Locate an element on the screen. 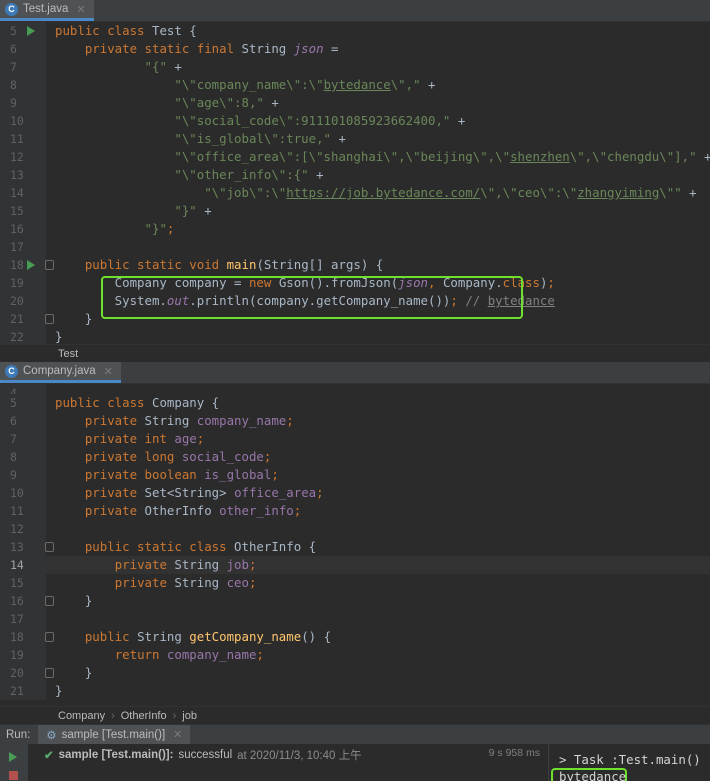 This screenshot has height=781, width=710. console-line: bytedance is located at coordinates (593, 775).